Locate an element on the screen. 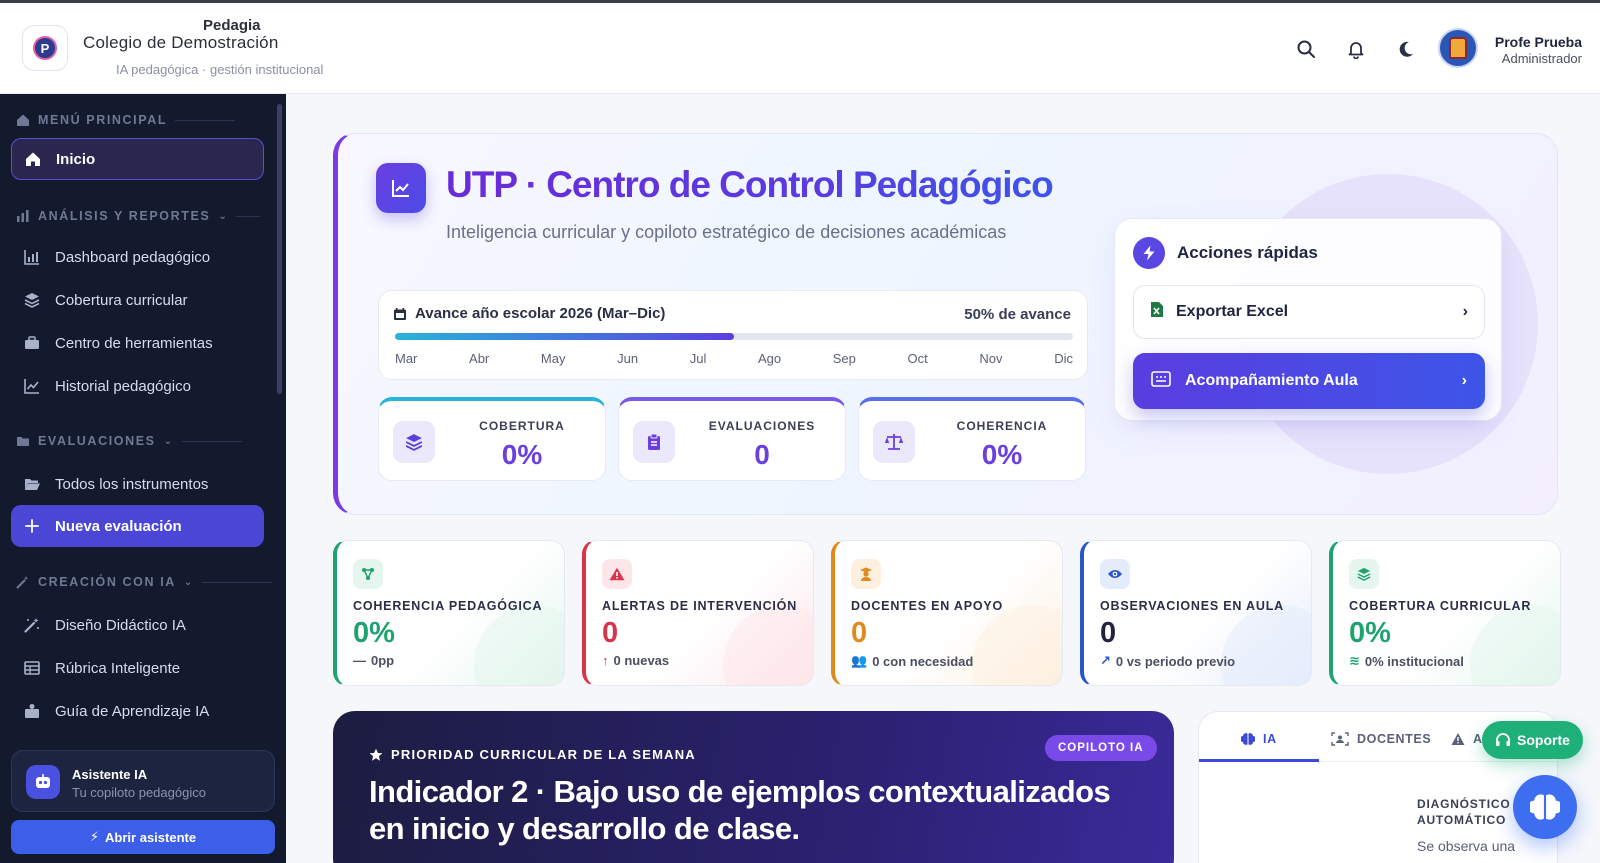 Image resolution: width=1600 pixels, height=863 pixels. sidebar-item-inicio: Inicio is located at coordinates (137, 159).